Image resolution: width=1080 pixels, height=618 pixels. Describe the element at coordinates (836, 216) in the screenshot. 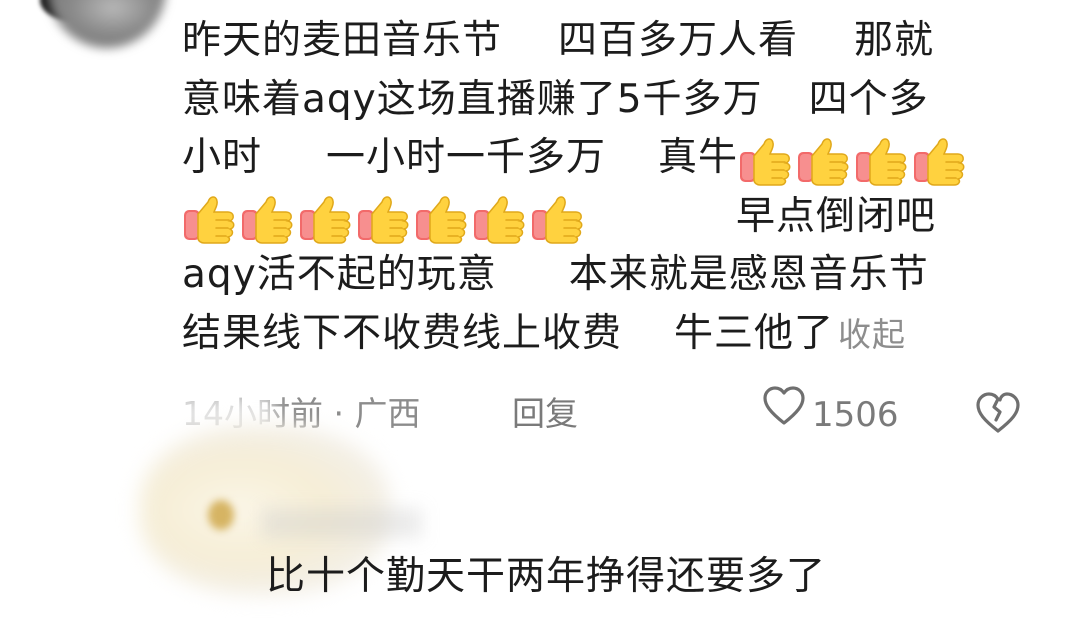

I see `comment-text: 早点倒闭吧` at that location.